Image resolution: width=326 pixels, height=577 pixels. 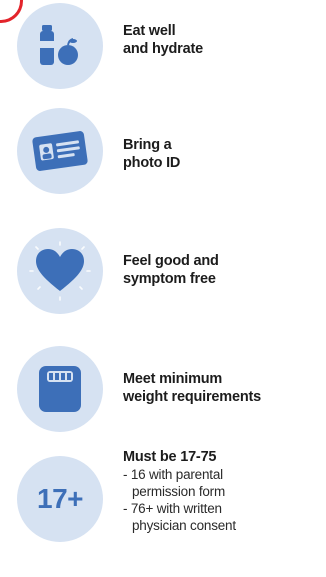 I want to click on age-badge: 17+, so click(x=60, y=498).